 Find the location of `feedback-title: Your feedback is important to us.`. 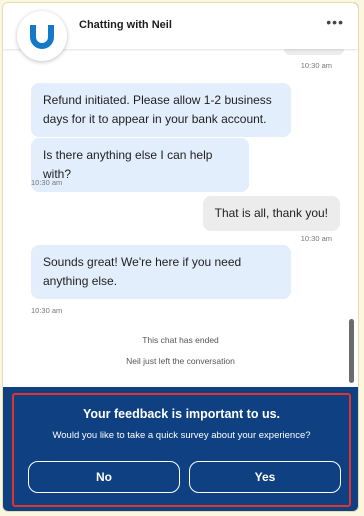

feedback-title: Your feedback is important to us. is located at coordinates (181, 414).